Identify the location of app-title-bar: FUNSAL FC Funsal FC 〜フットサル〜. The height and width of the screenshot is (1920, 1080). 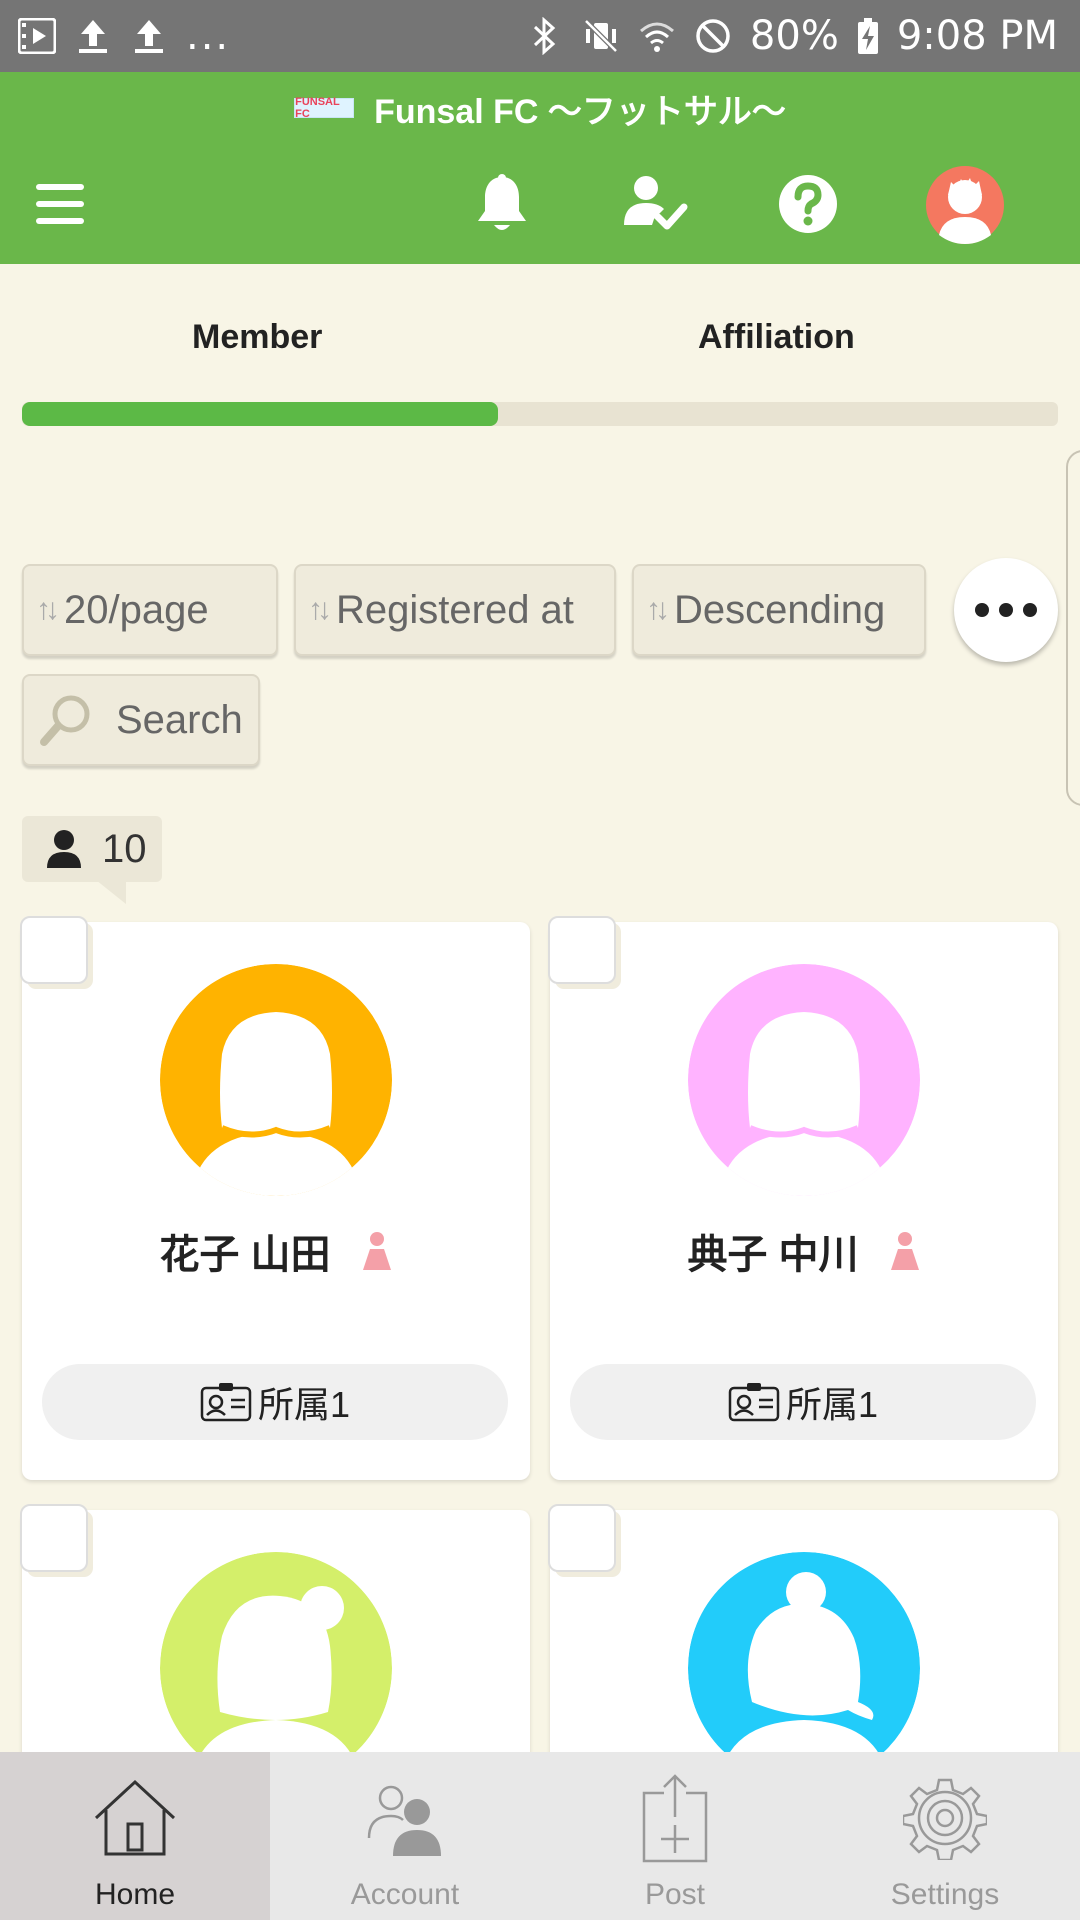
(540, 108).